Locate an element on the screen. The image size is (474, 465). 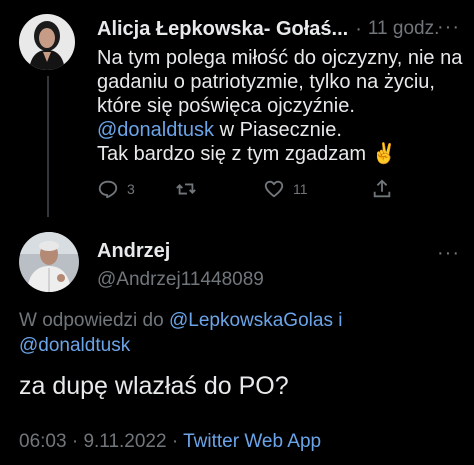
retweet-icon is located at coordinates (186, 189).